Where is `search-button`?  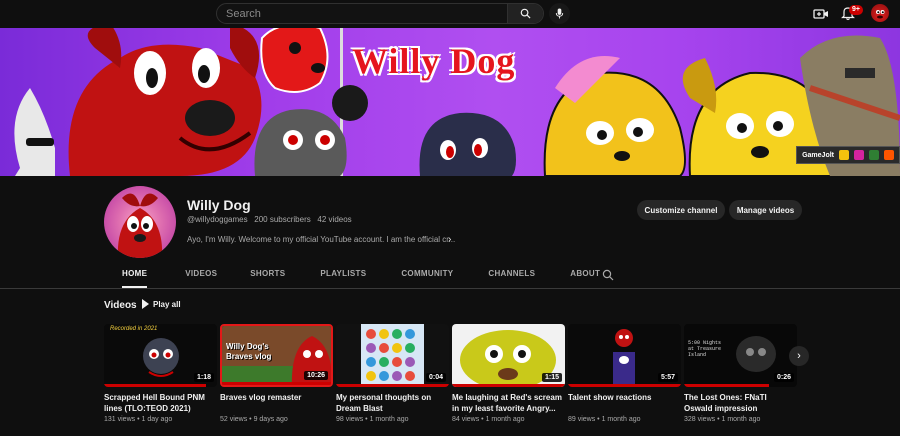 search-button is located at coordinates (525, 13).